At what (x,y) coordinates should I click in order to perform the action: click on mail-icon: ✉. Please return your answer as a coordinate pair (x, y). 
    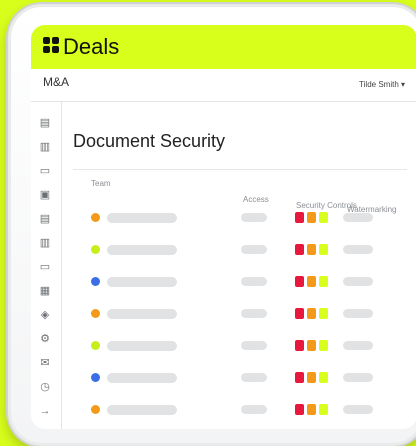
    Looking at the image, I should click on (45, 363).